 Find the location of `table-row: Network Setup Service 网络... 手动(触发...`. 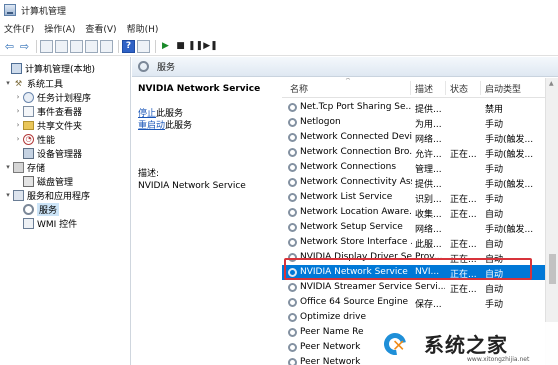

table-row: Network Setup Service 网络... 手动(触发... is located at coordinates (414, 227).